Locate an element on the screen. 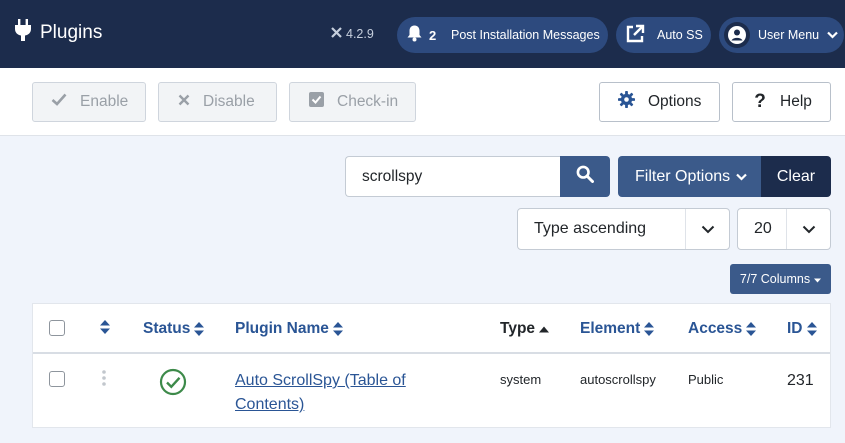  brand: Plugins is located at coordinates (58, 32).